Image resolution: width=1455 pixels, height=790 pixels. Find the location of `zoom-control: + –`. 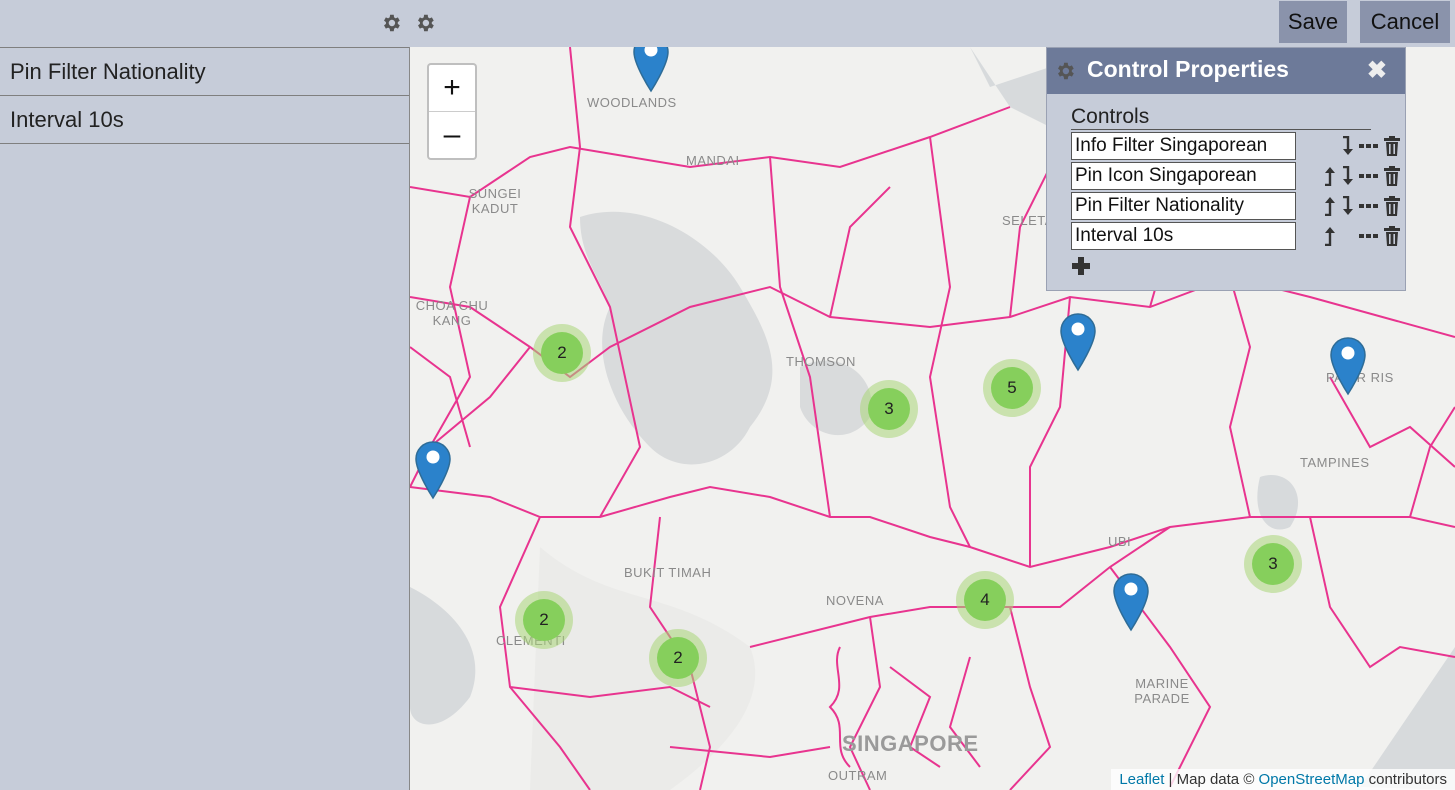

zoom-control: + – is located at coordinates (452, 111).